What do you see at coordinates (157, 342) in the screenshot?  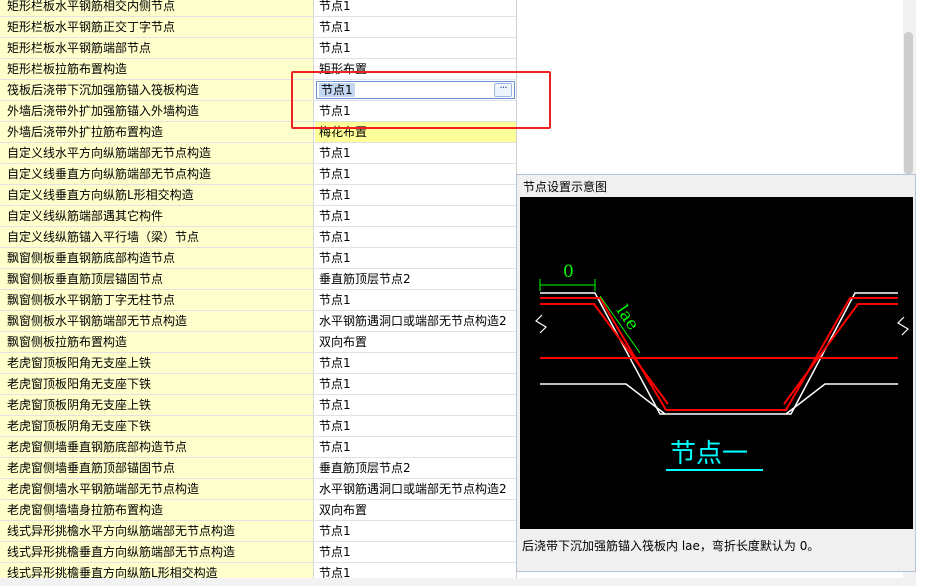 I see `setting-name-cell: 飘窗侧板拉筋布置构造` at bounding box center [157, 342].